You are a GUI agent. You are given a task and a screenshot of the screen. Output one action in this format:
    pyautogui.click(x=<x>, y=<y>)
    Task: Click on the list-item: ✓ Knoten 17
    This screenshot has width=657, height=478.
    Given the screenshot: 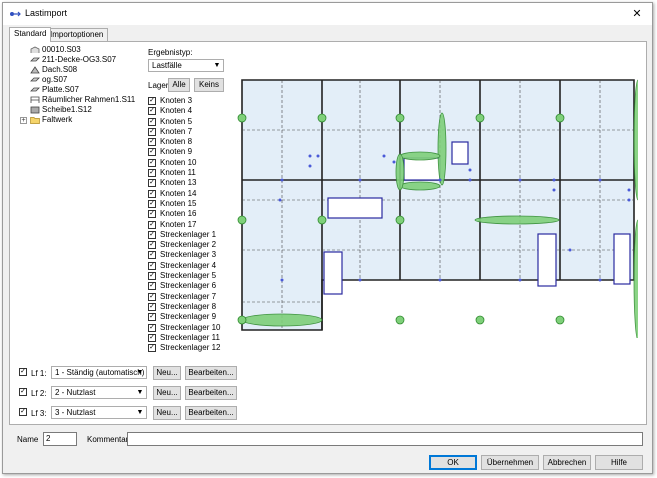 What is the action you would take?
    pyautogui.click(x=193, y=225)
    